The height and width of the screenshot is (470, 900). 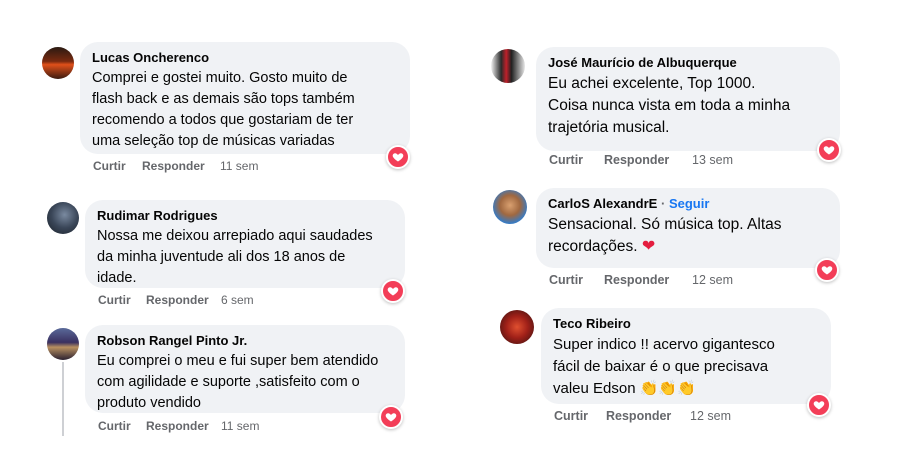 What do you see at coordinates (237, 300) in the screenshot?
I see `timestamp: 6 sem` at bounding box center [237, 300].